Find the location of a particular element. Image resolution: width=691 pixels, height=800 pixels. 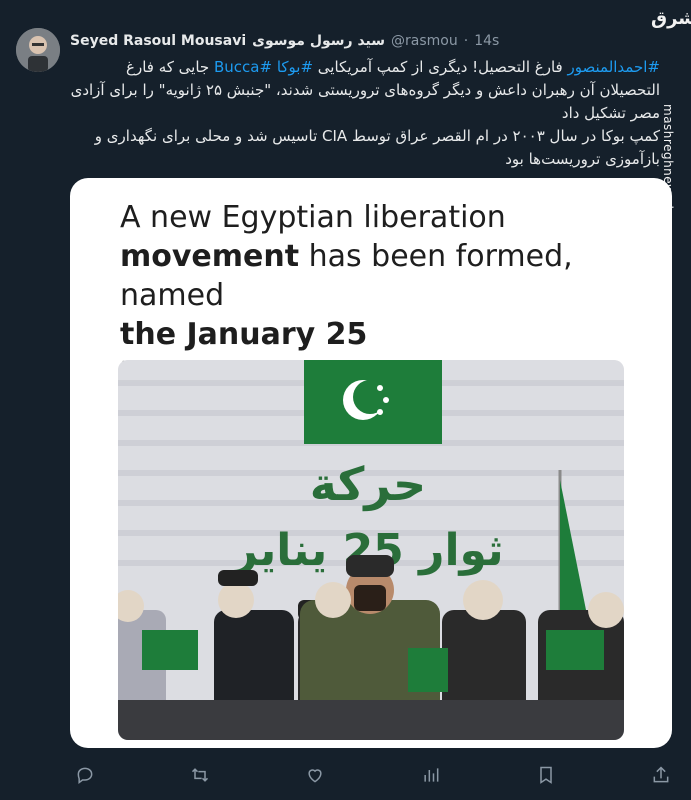

author-handle: @rasmou is located at coordinates (424, 41).